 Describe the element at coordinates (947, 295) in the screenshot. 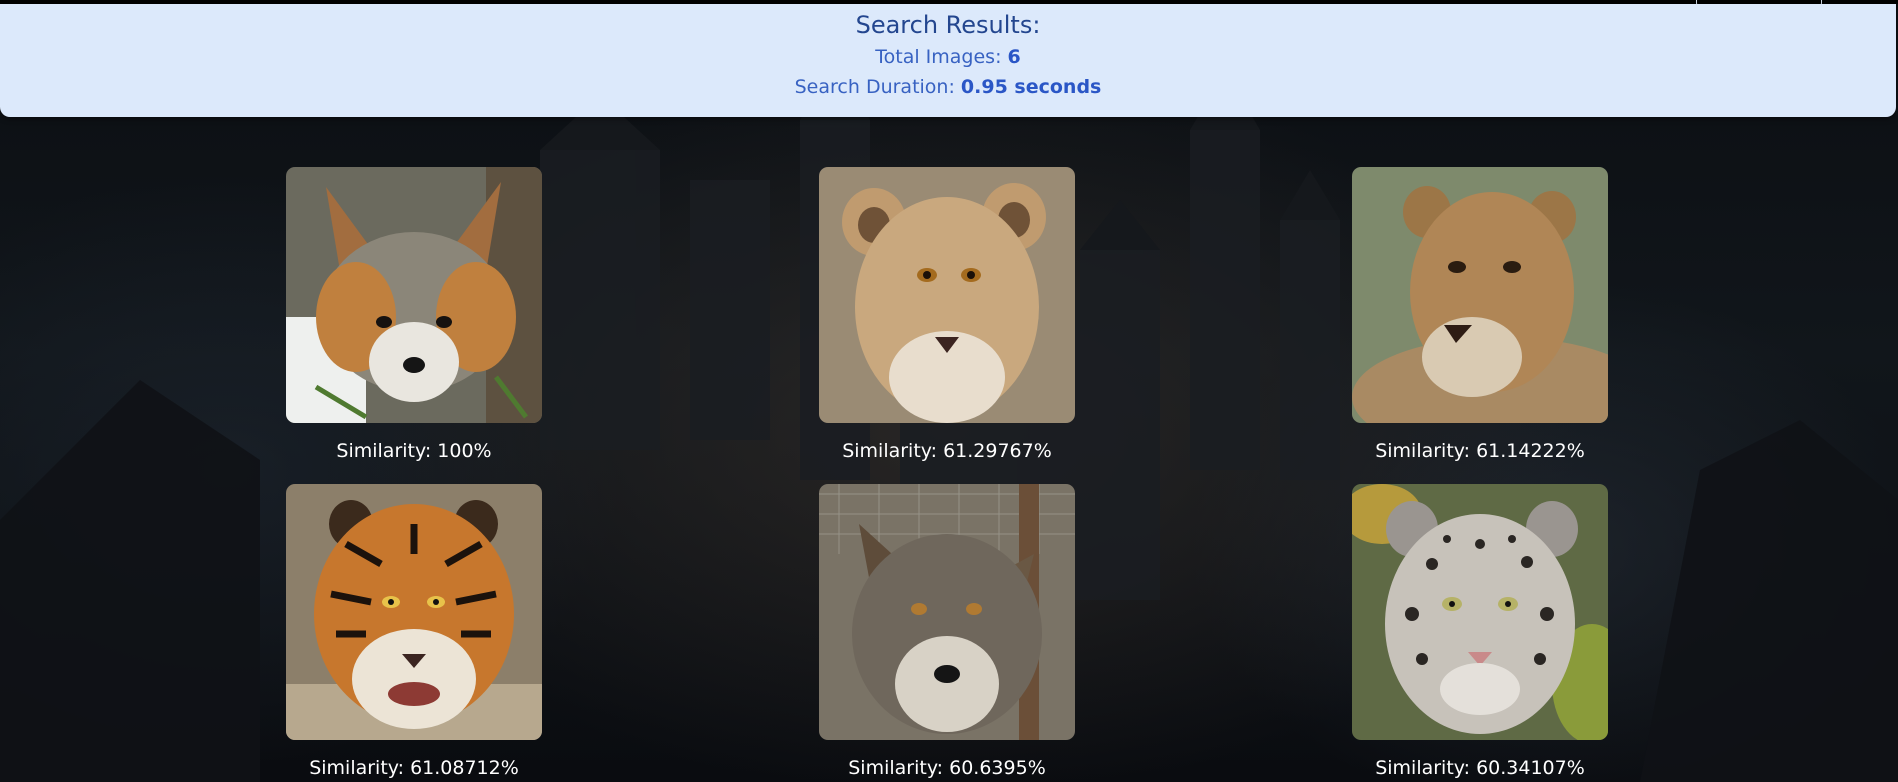

I see `result-image-lion-cub` at that location.